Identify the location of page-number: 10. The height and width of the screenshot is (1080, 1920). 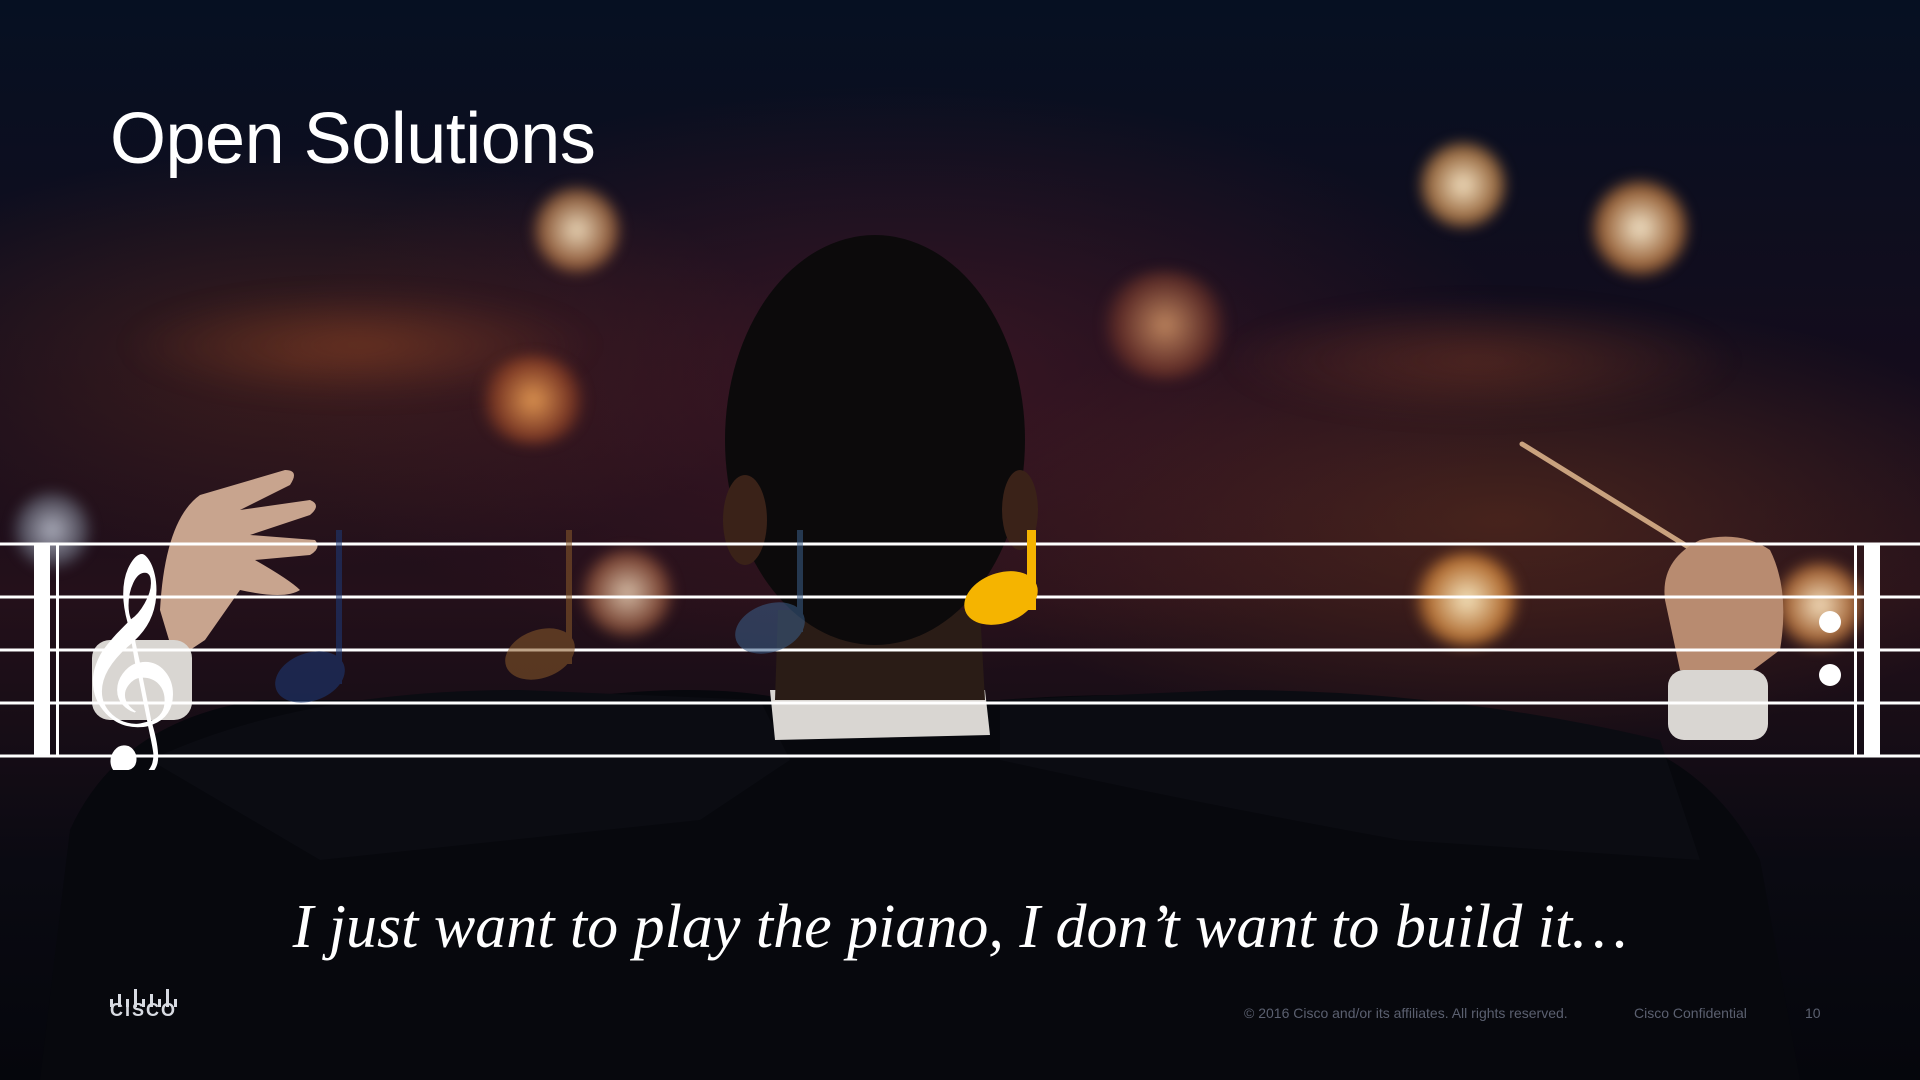
(1813, 1013).